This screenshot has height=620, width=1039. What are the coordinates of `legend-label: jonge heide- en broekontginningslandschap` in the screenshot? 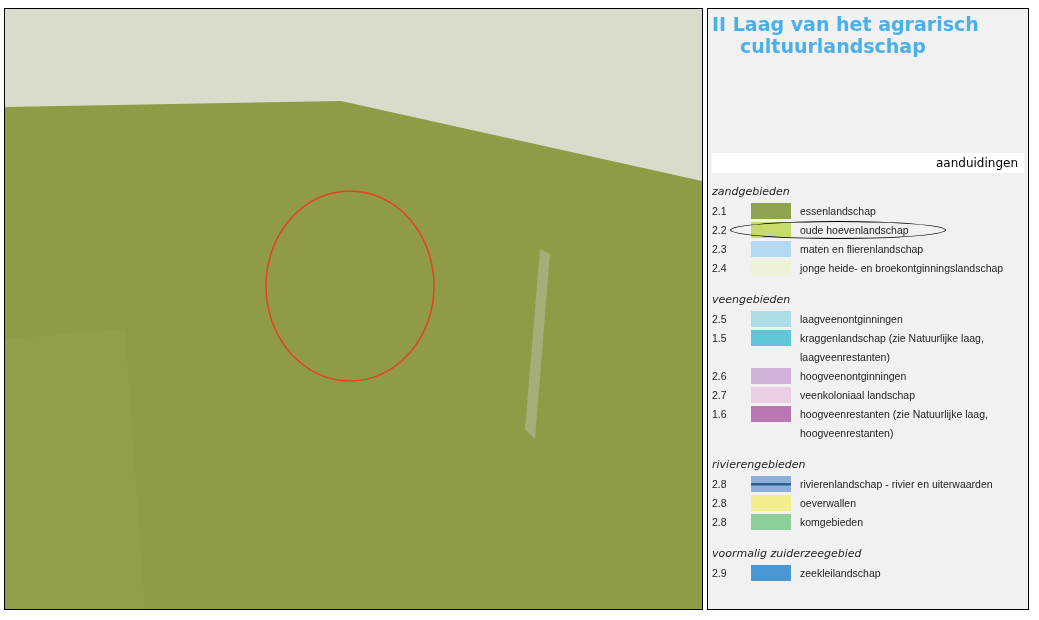 It's located at (902, 268).